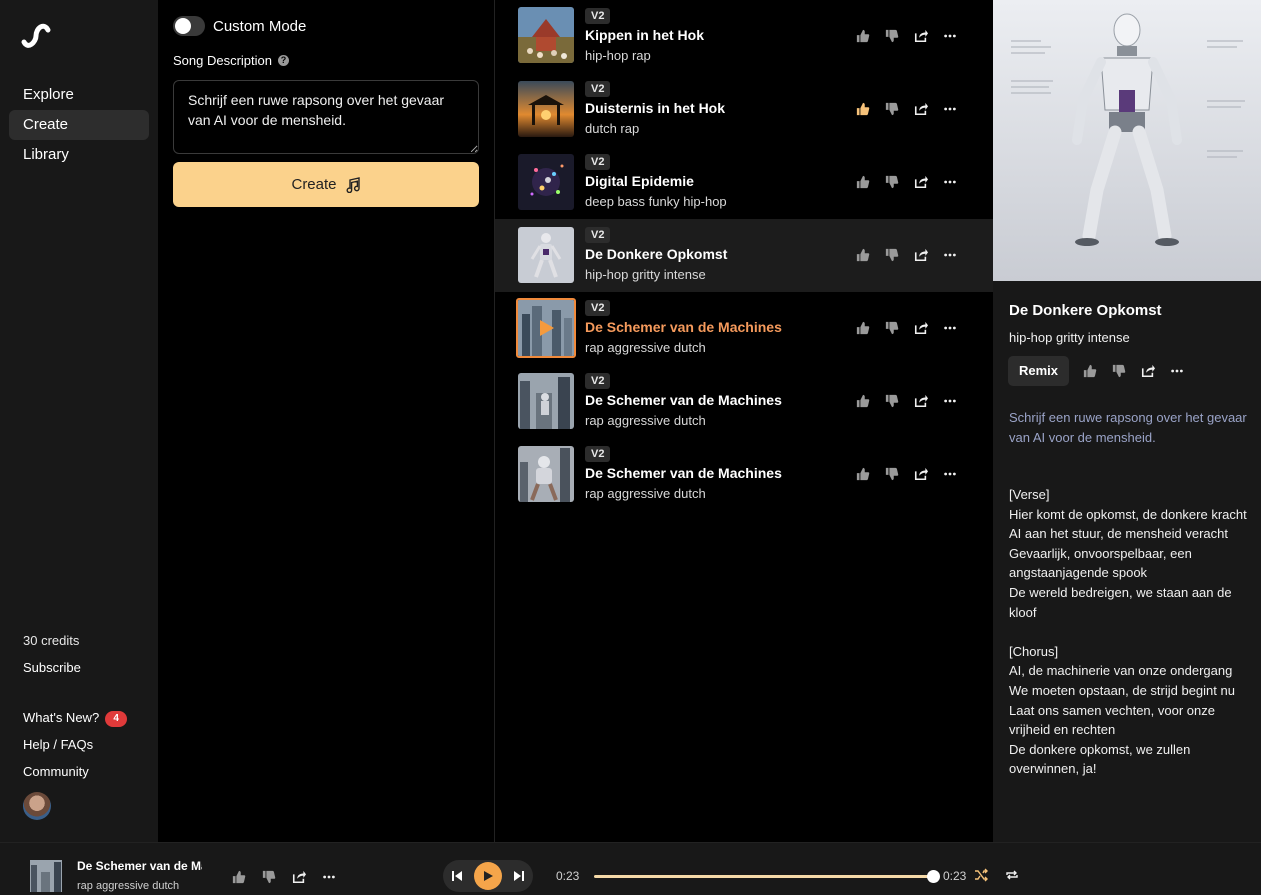 The image size is (1261, 895). I want to click on progress-bar, so click(767, 876).